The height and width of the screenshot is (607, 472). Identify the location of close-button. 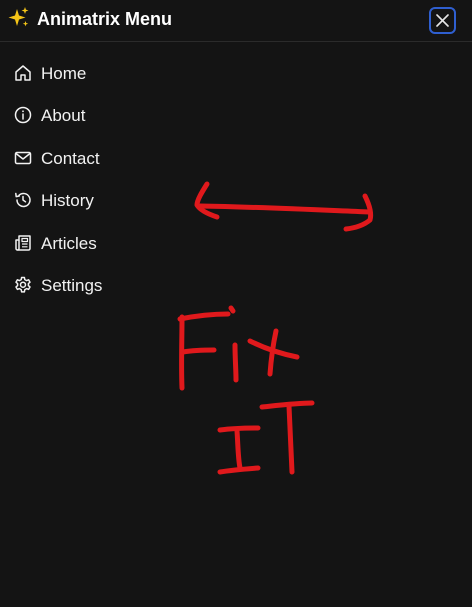
(442, 20).